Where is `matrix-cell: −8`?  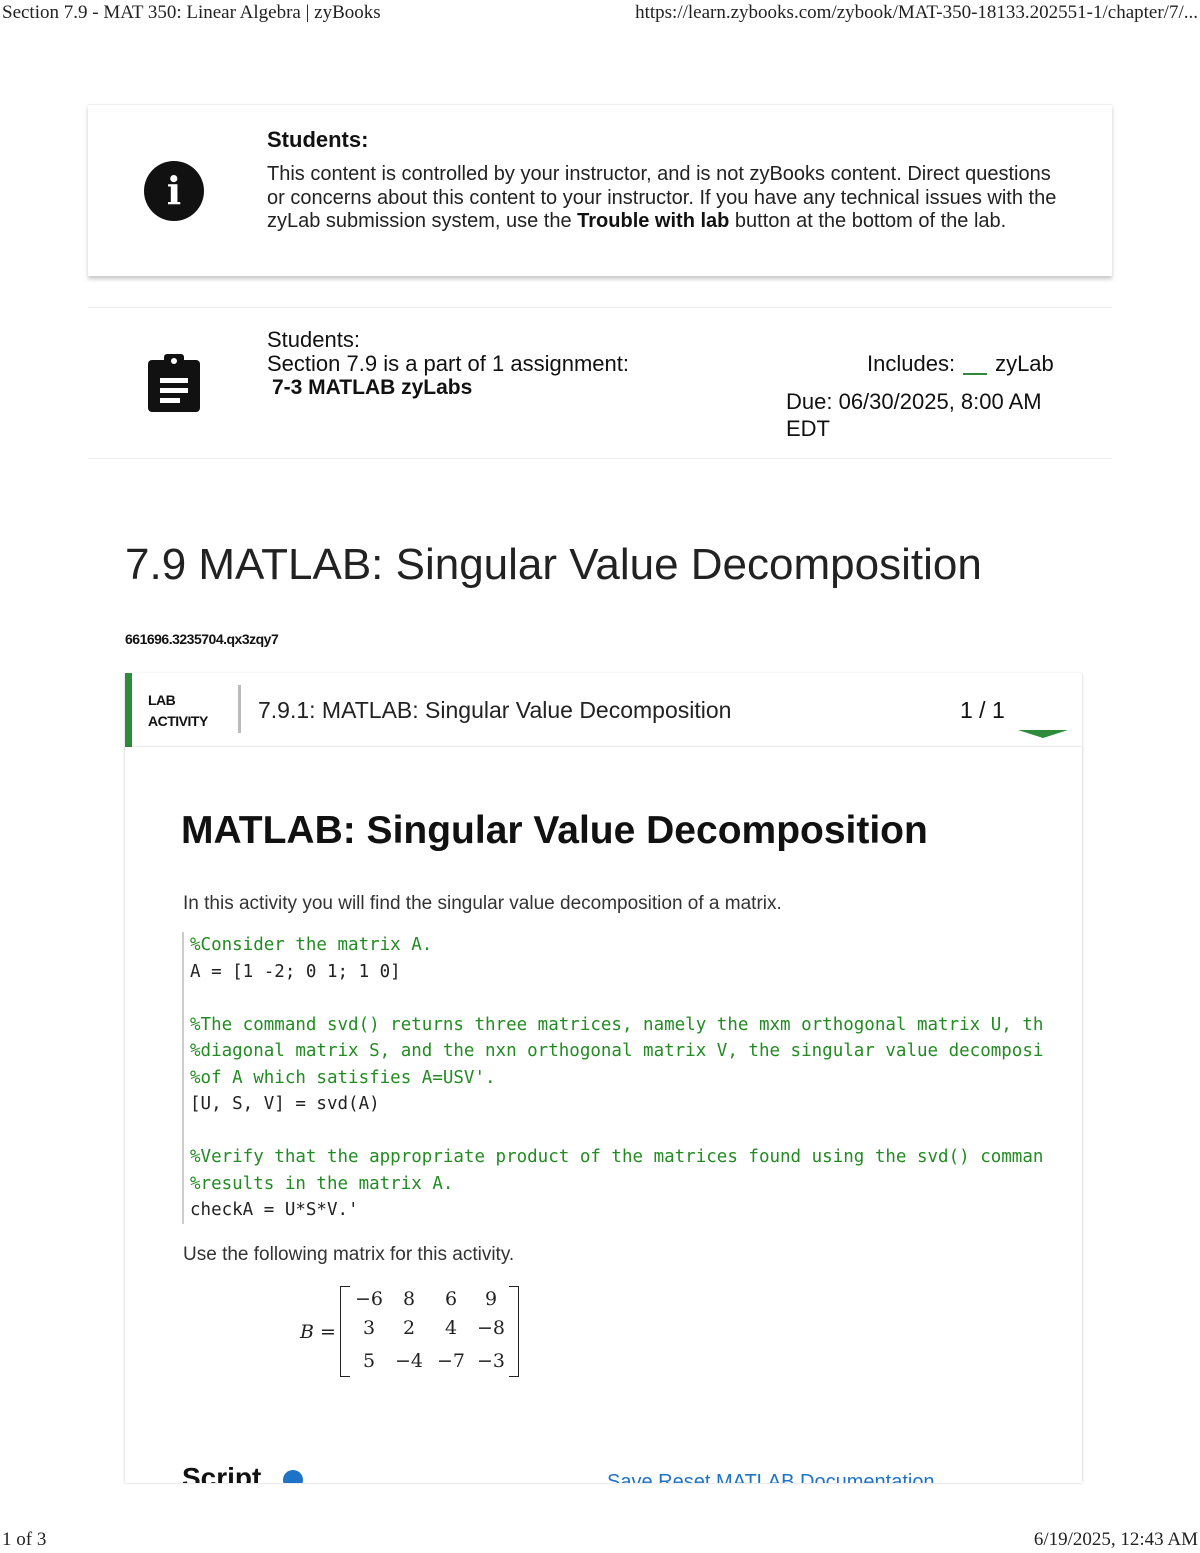
matrix-cell: −8 is located at coordinates (490, 1328).